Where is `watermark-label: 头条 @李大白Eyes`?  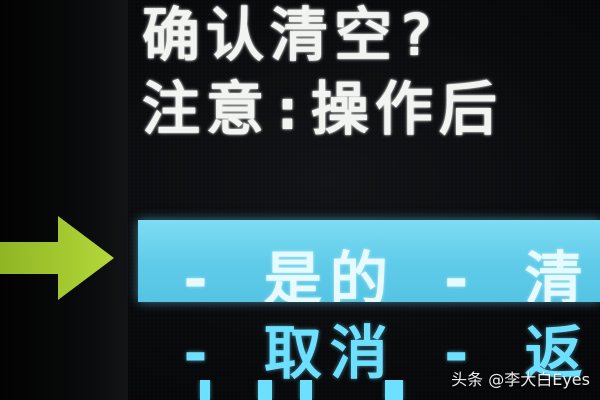
watermark-label: 头条 @李大白Eyes is located at coordinates (520, 379).